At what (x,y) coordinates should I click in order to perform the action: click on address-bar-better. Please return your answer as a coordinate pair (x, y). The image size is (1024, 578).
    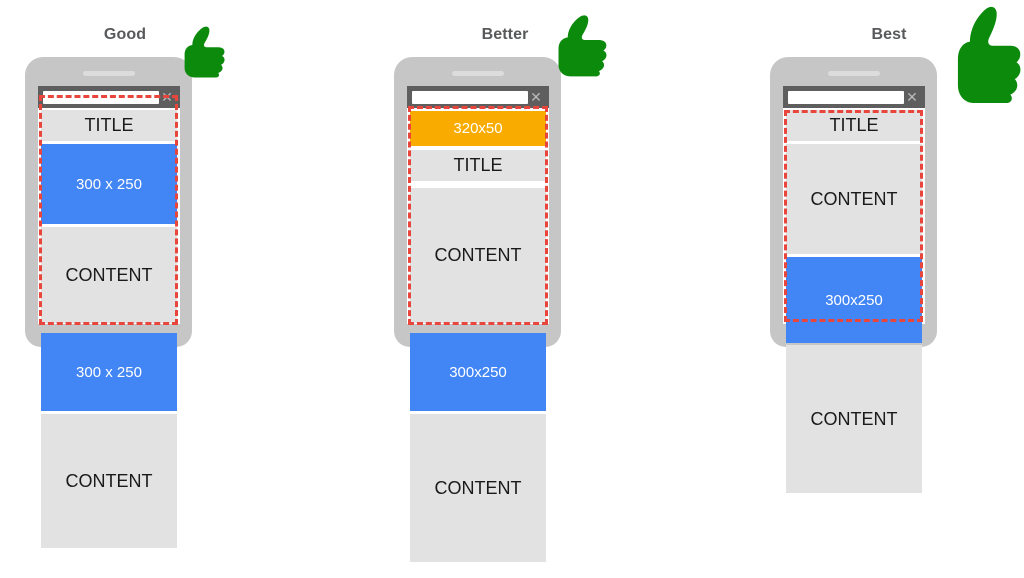
    Looking at the image, I should click on (470, 97).